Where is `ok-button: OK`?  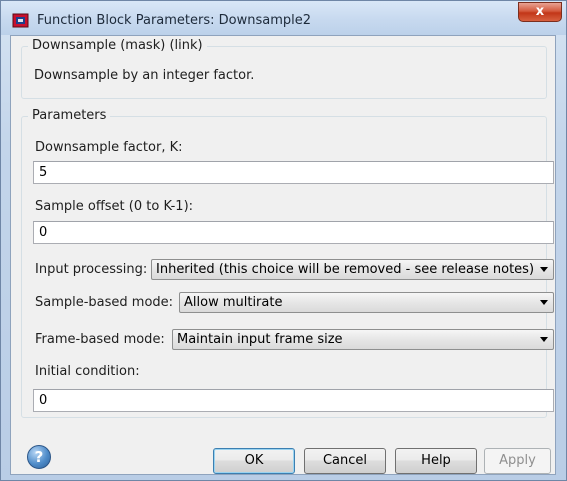 ok-button: OK is located at coordinates (254, 461).